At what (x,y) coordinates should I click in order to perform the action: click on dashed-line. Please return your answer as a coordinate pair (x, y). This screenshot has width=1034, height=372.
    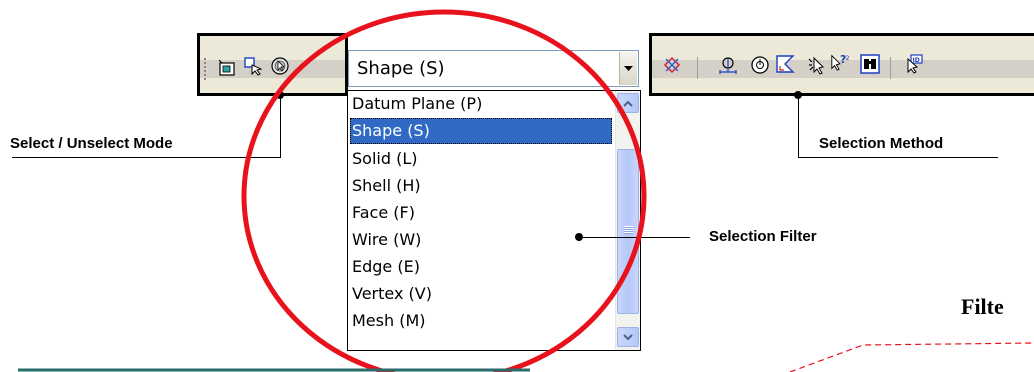
    Looking at the image, I should click on (911, 357).